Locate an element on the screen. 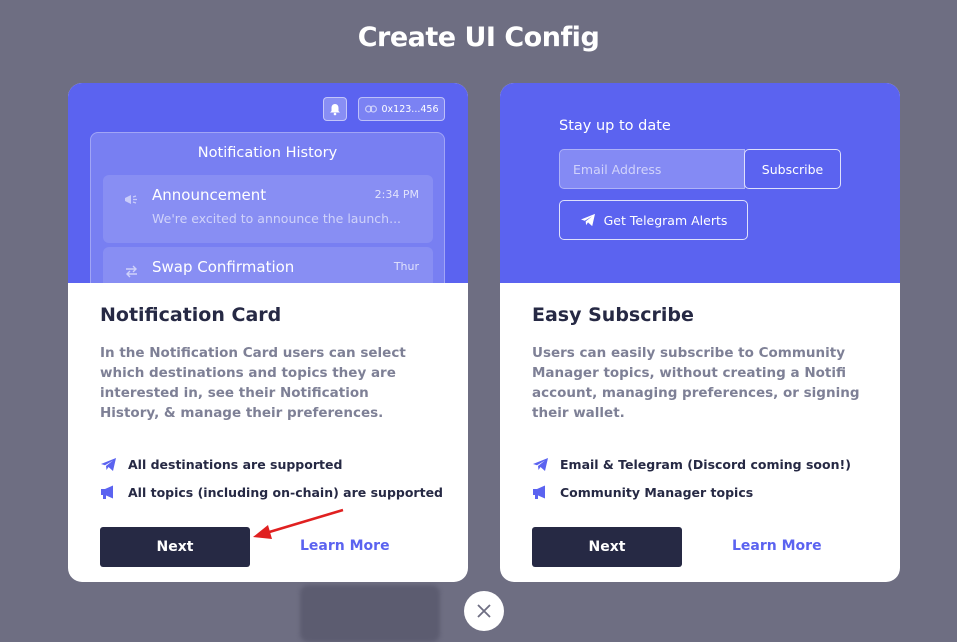  feature-item: All destinations are supported is located at coordinates (271, 464).